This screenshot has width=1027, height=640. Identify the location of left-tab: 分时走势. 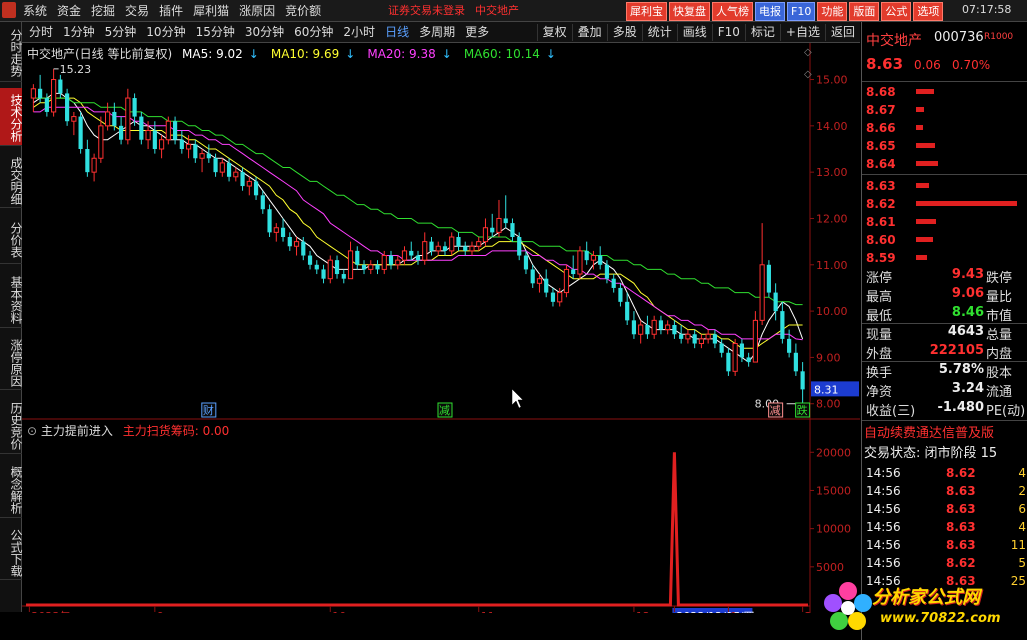
(11, 52).